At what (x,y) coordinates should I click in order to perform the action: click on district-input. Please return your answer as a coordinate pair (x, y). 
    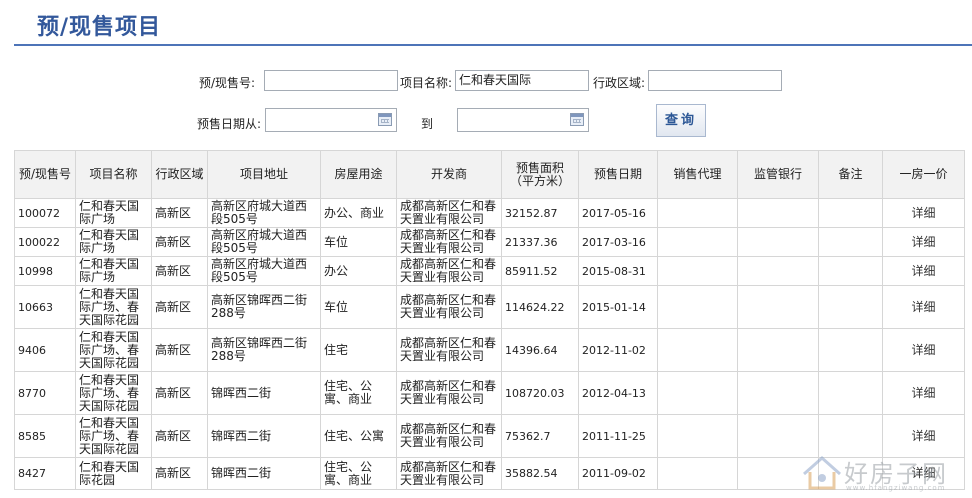
    Looking at the image, I should click on (715, 80).